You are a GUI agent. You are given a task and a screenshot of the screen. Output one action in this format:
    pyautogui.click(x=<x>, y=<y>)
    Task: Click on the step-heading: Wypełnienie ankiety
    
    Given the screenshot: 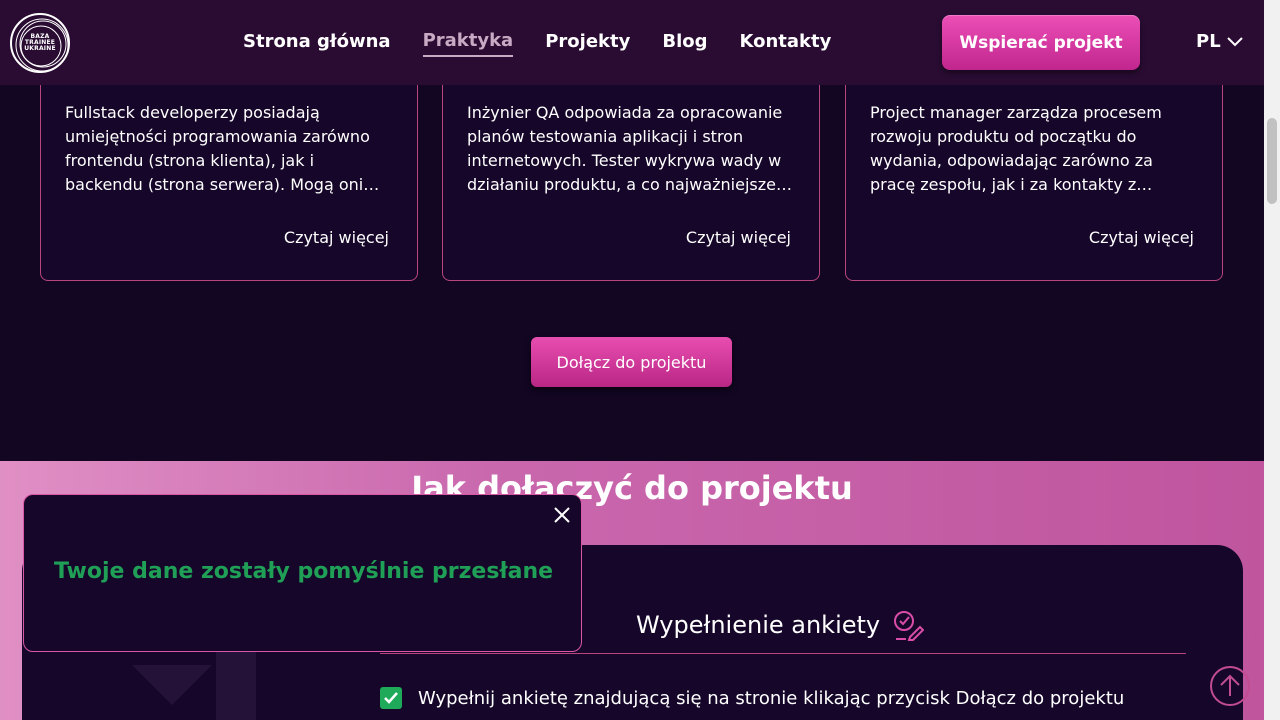 What is the action you would take?
    pyautogui.click(x=780, y=625)
    